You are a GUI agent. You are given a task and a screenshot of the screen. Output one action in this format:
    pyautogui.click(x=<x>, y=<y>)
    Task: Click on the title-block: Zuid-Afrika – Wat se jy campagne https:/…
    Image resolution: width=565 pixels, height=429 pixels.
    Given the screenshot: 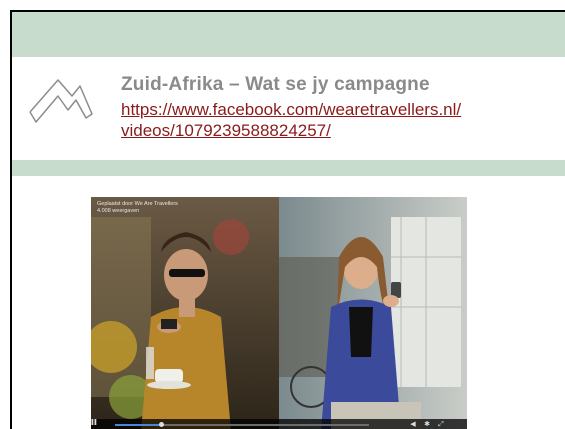 What is the action you would take?
    pyautogui.click(x=341, y=106)
    